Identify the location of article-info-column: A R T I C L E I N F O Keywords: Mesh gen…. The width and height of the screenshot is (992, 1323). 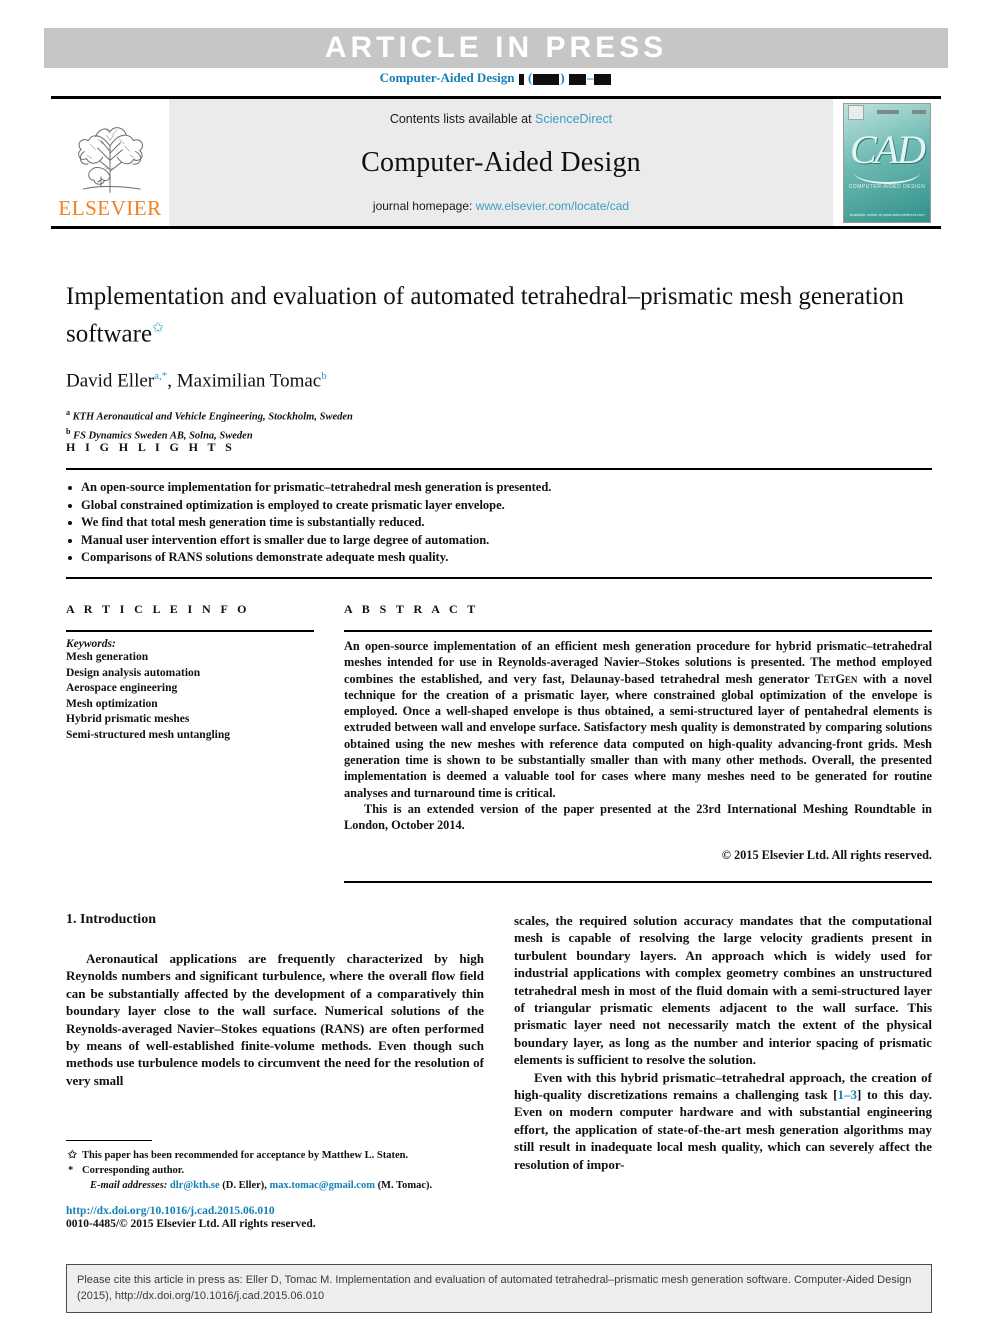
(190, 742).